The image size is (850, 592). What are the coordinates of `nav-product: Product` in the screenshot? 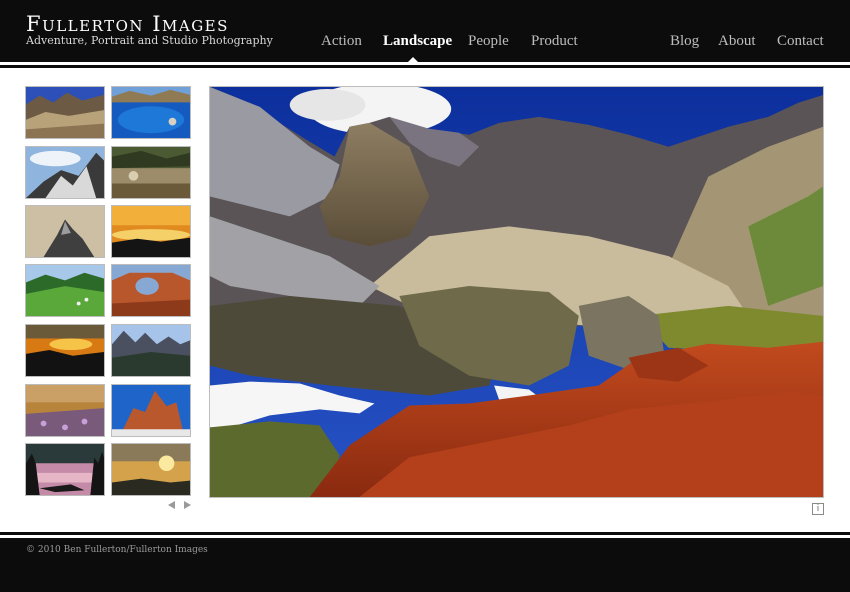 It's located at (554, 41).